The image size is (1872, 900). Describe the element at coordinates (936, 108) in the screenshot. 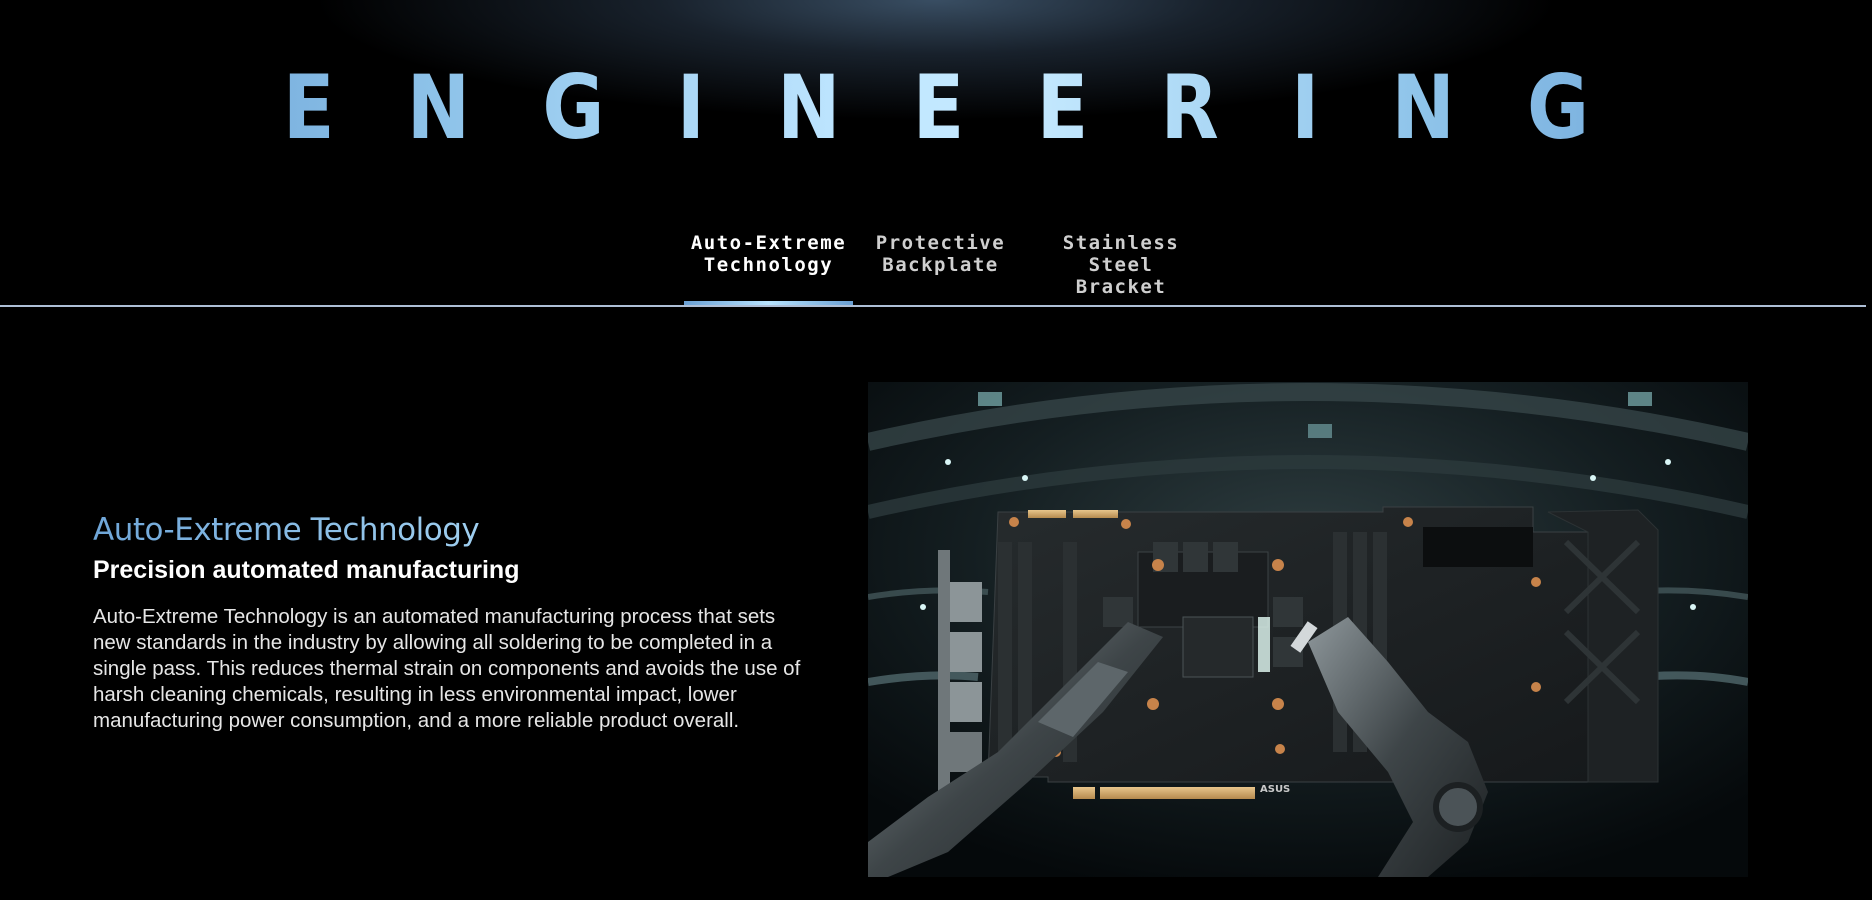

I see `section-title: ENGINEERING` at that location.